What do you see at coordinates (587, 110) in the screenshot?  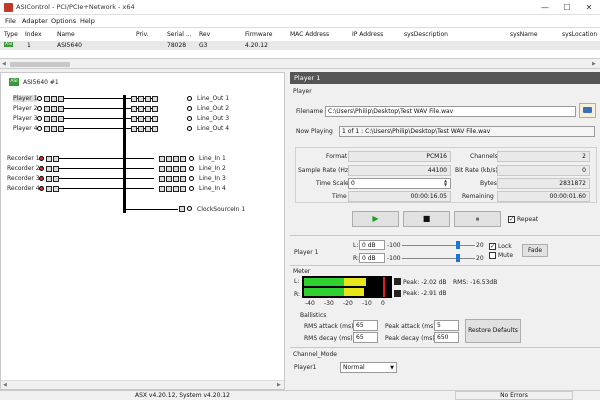 I see `browse-folder-button` at bounding box center [587, 110].